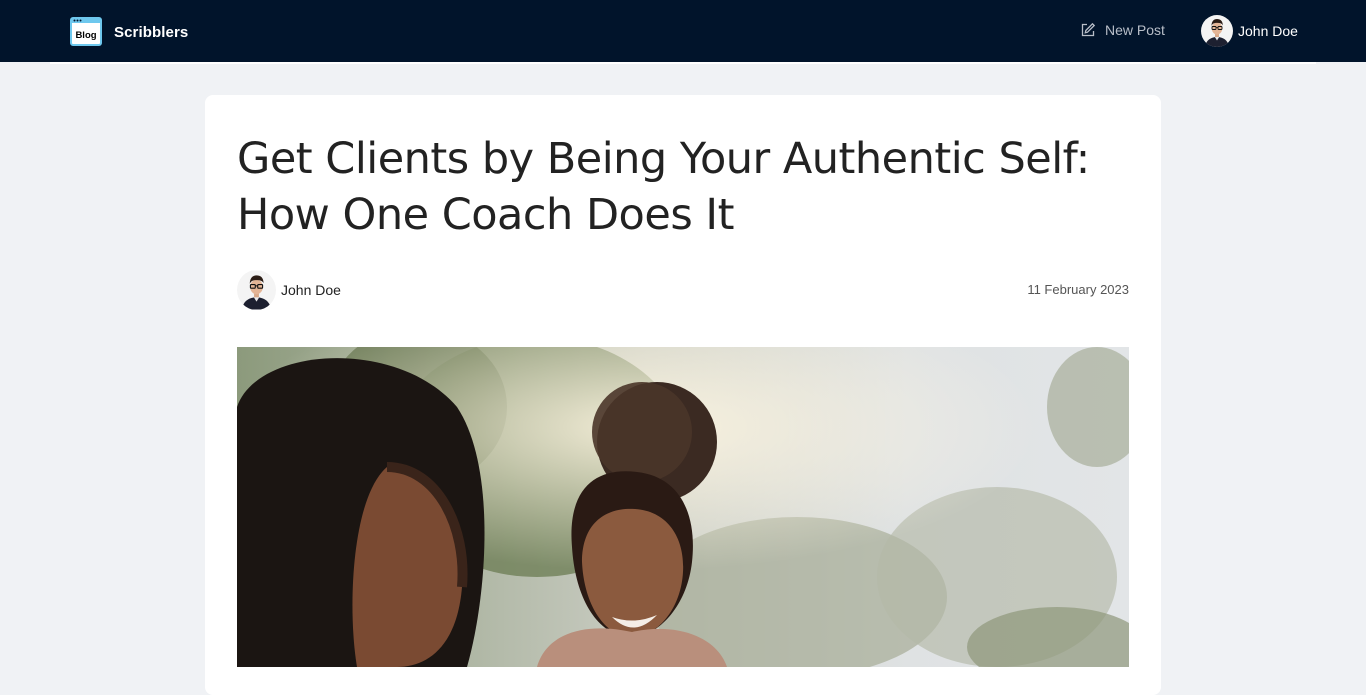  I want to click on edit-icon, so click(1088, 29).